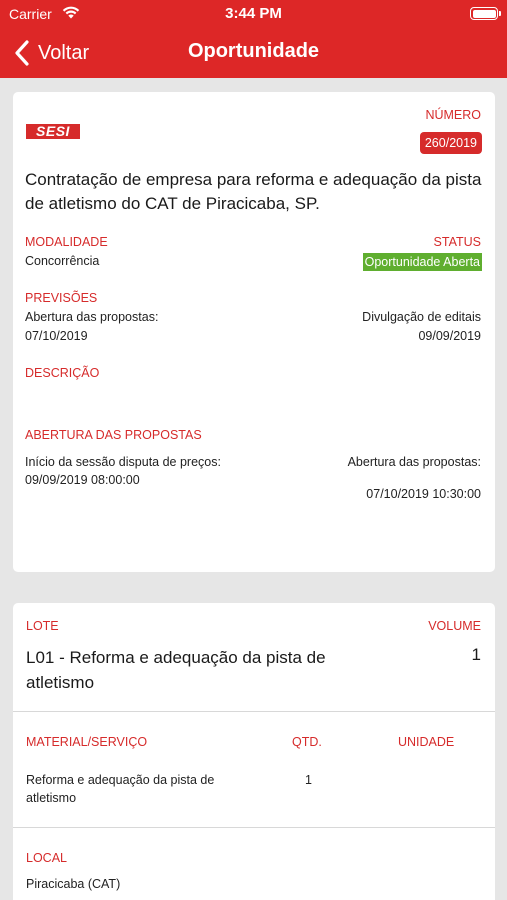 The height and width of the screenshot is (900, 507). Describe the element at coordinates (308, 780) in the screenshot. I see `qty-cell: 1` at that location.